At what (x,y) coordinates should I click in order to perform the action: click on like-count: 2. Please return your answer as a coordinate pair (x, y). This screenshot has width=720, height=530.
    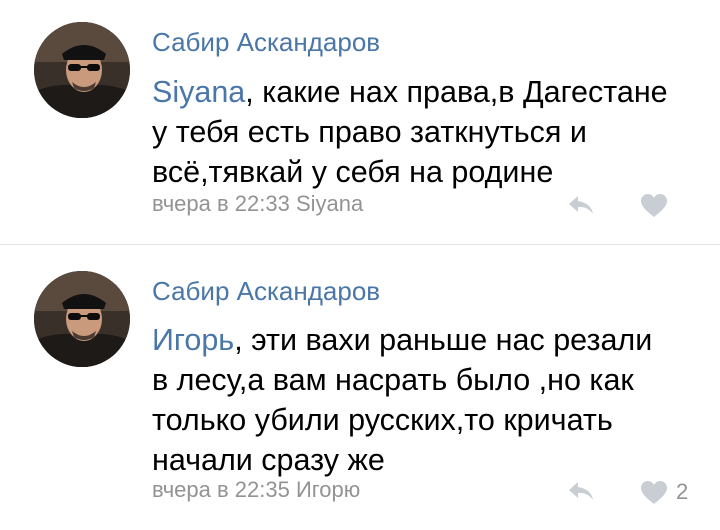
    Looking at the image, I should click on (682, 491).